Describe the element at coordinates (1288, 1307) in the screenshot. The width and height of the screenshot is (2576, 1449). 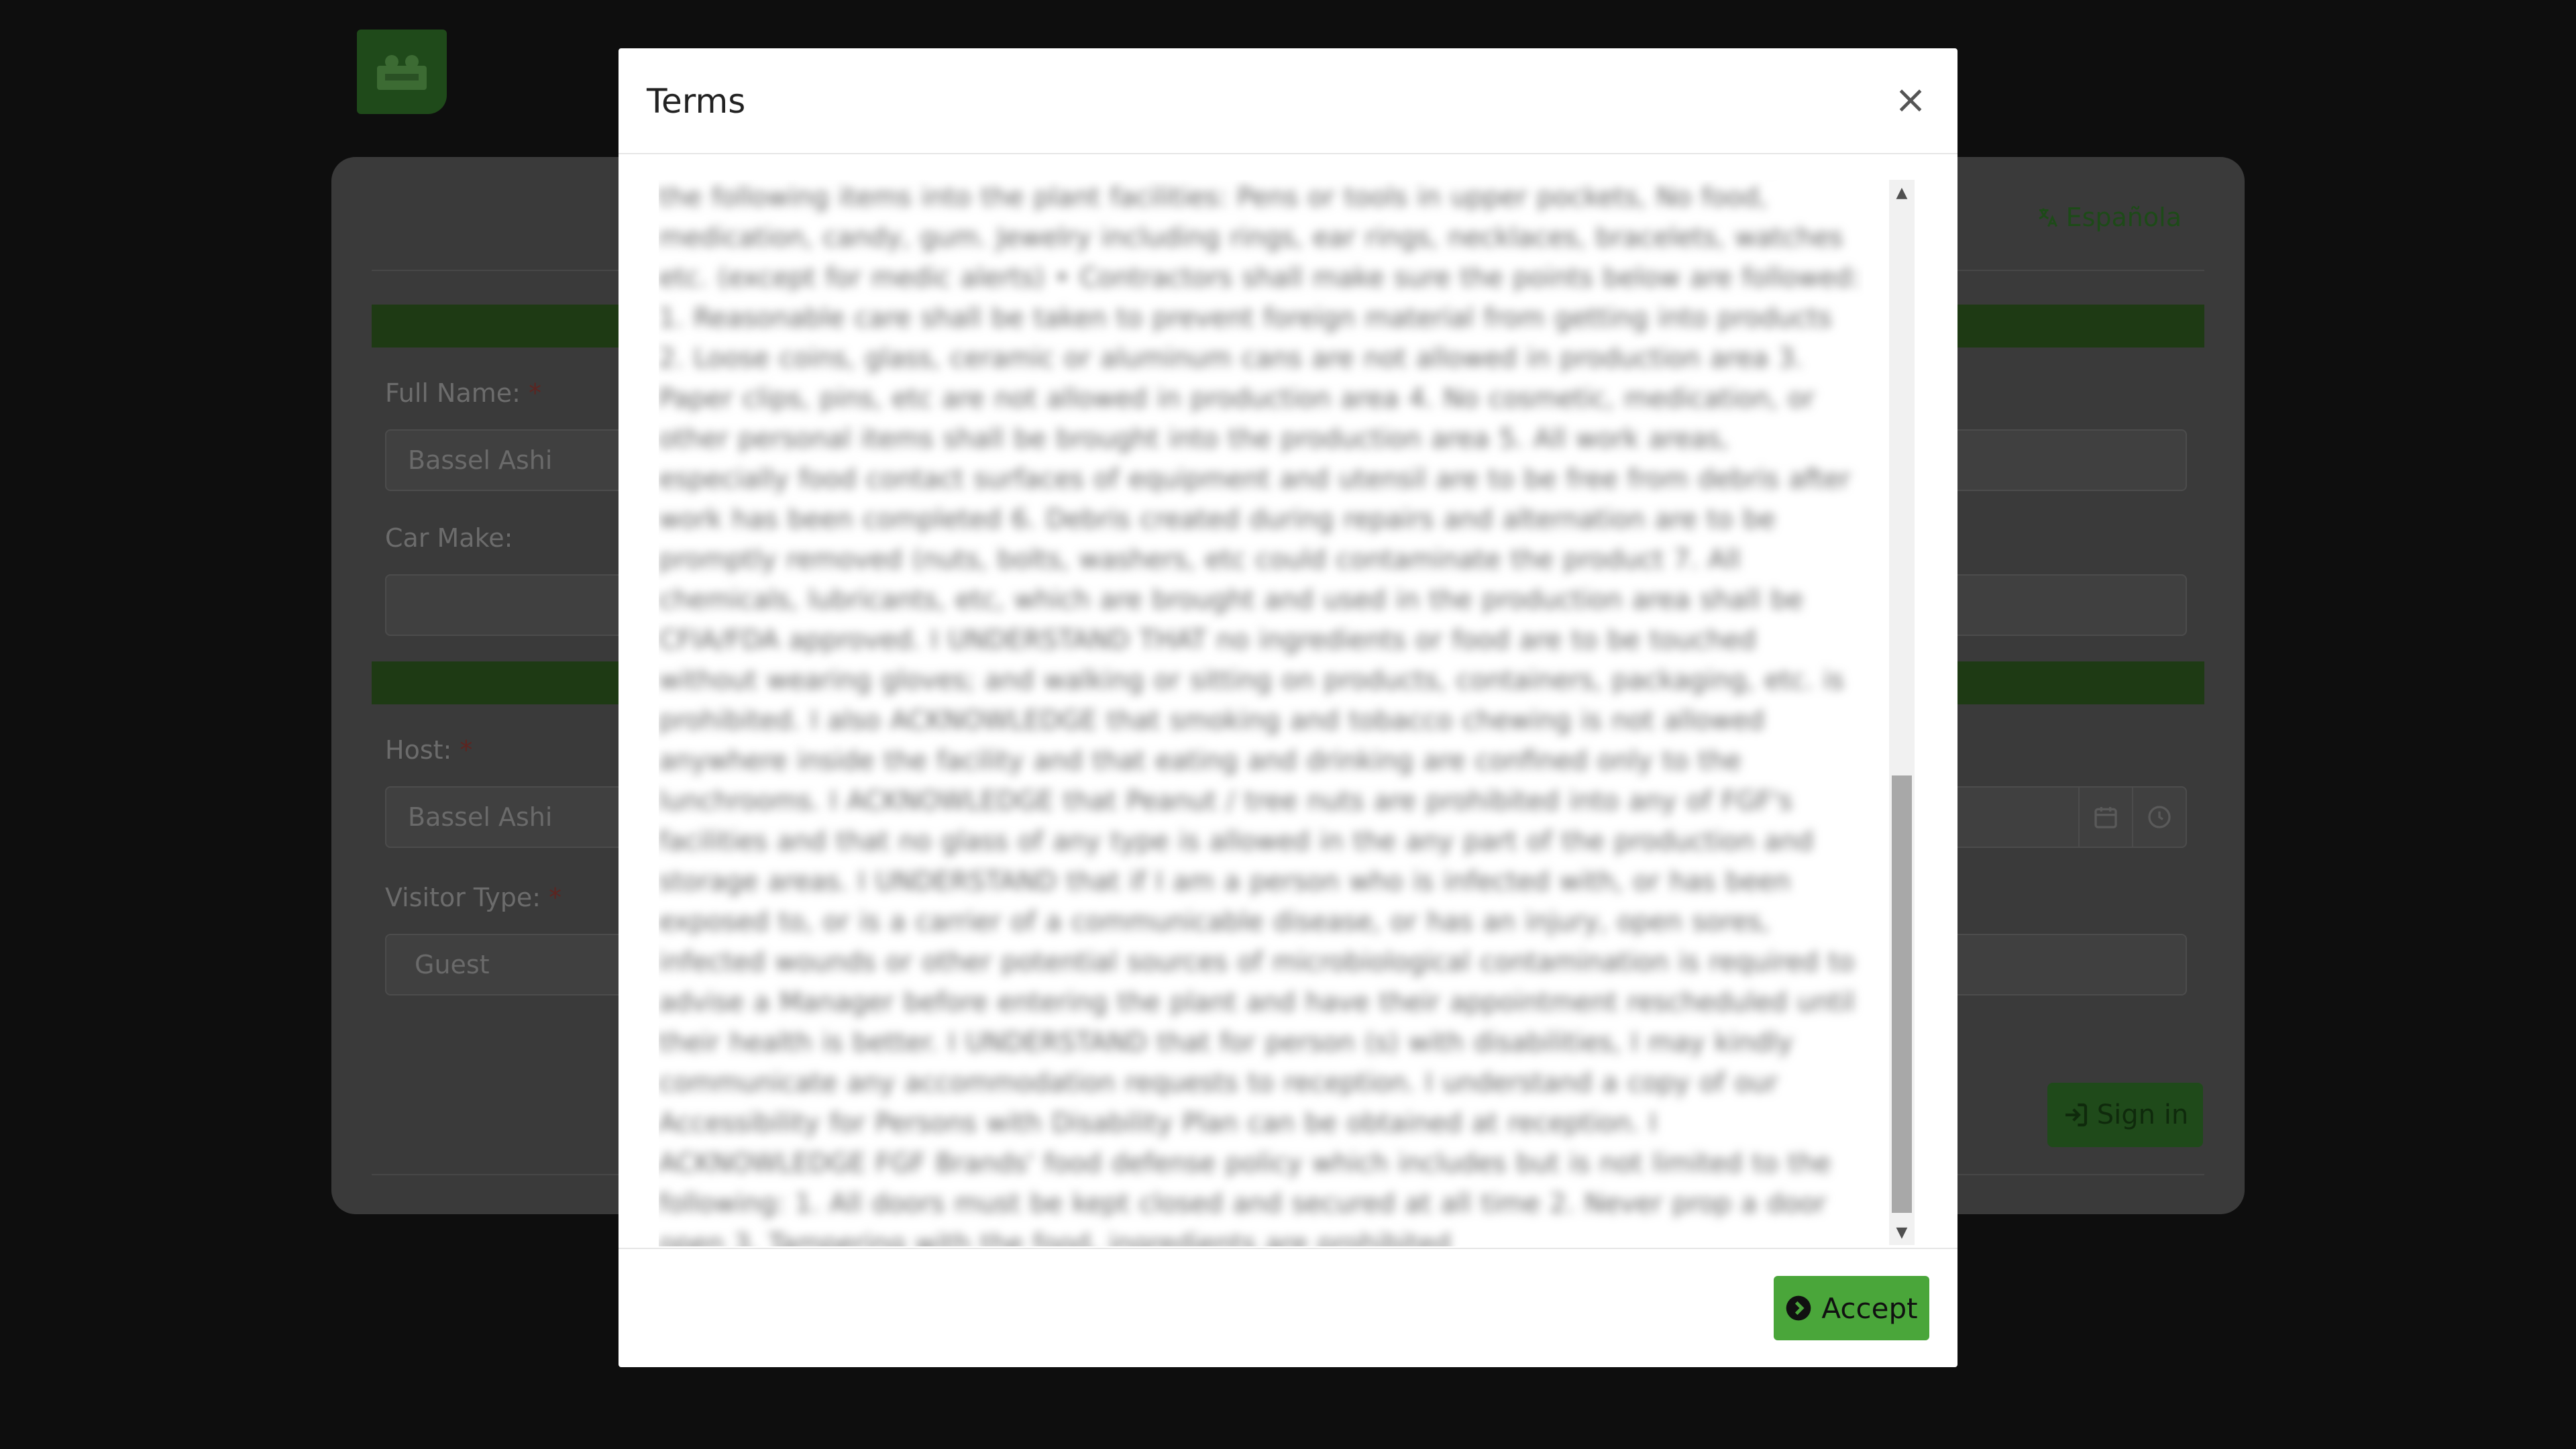
I see `modal-footer: Accept` at that location.